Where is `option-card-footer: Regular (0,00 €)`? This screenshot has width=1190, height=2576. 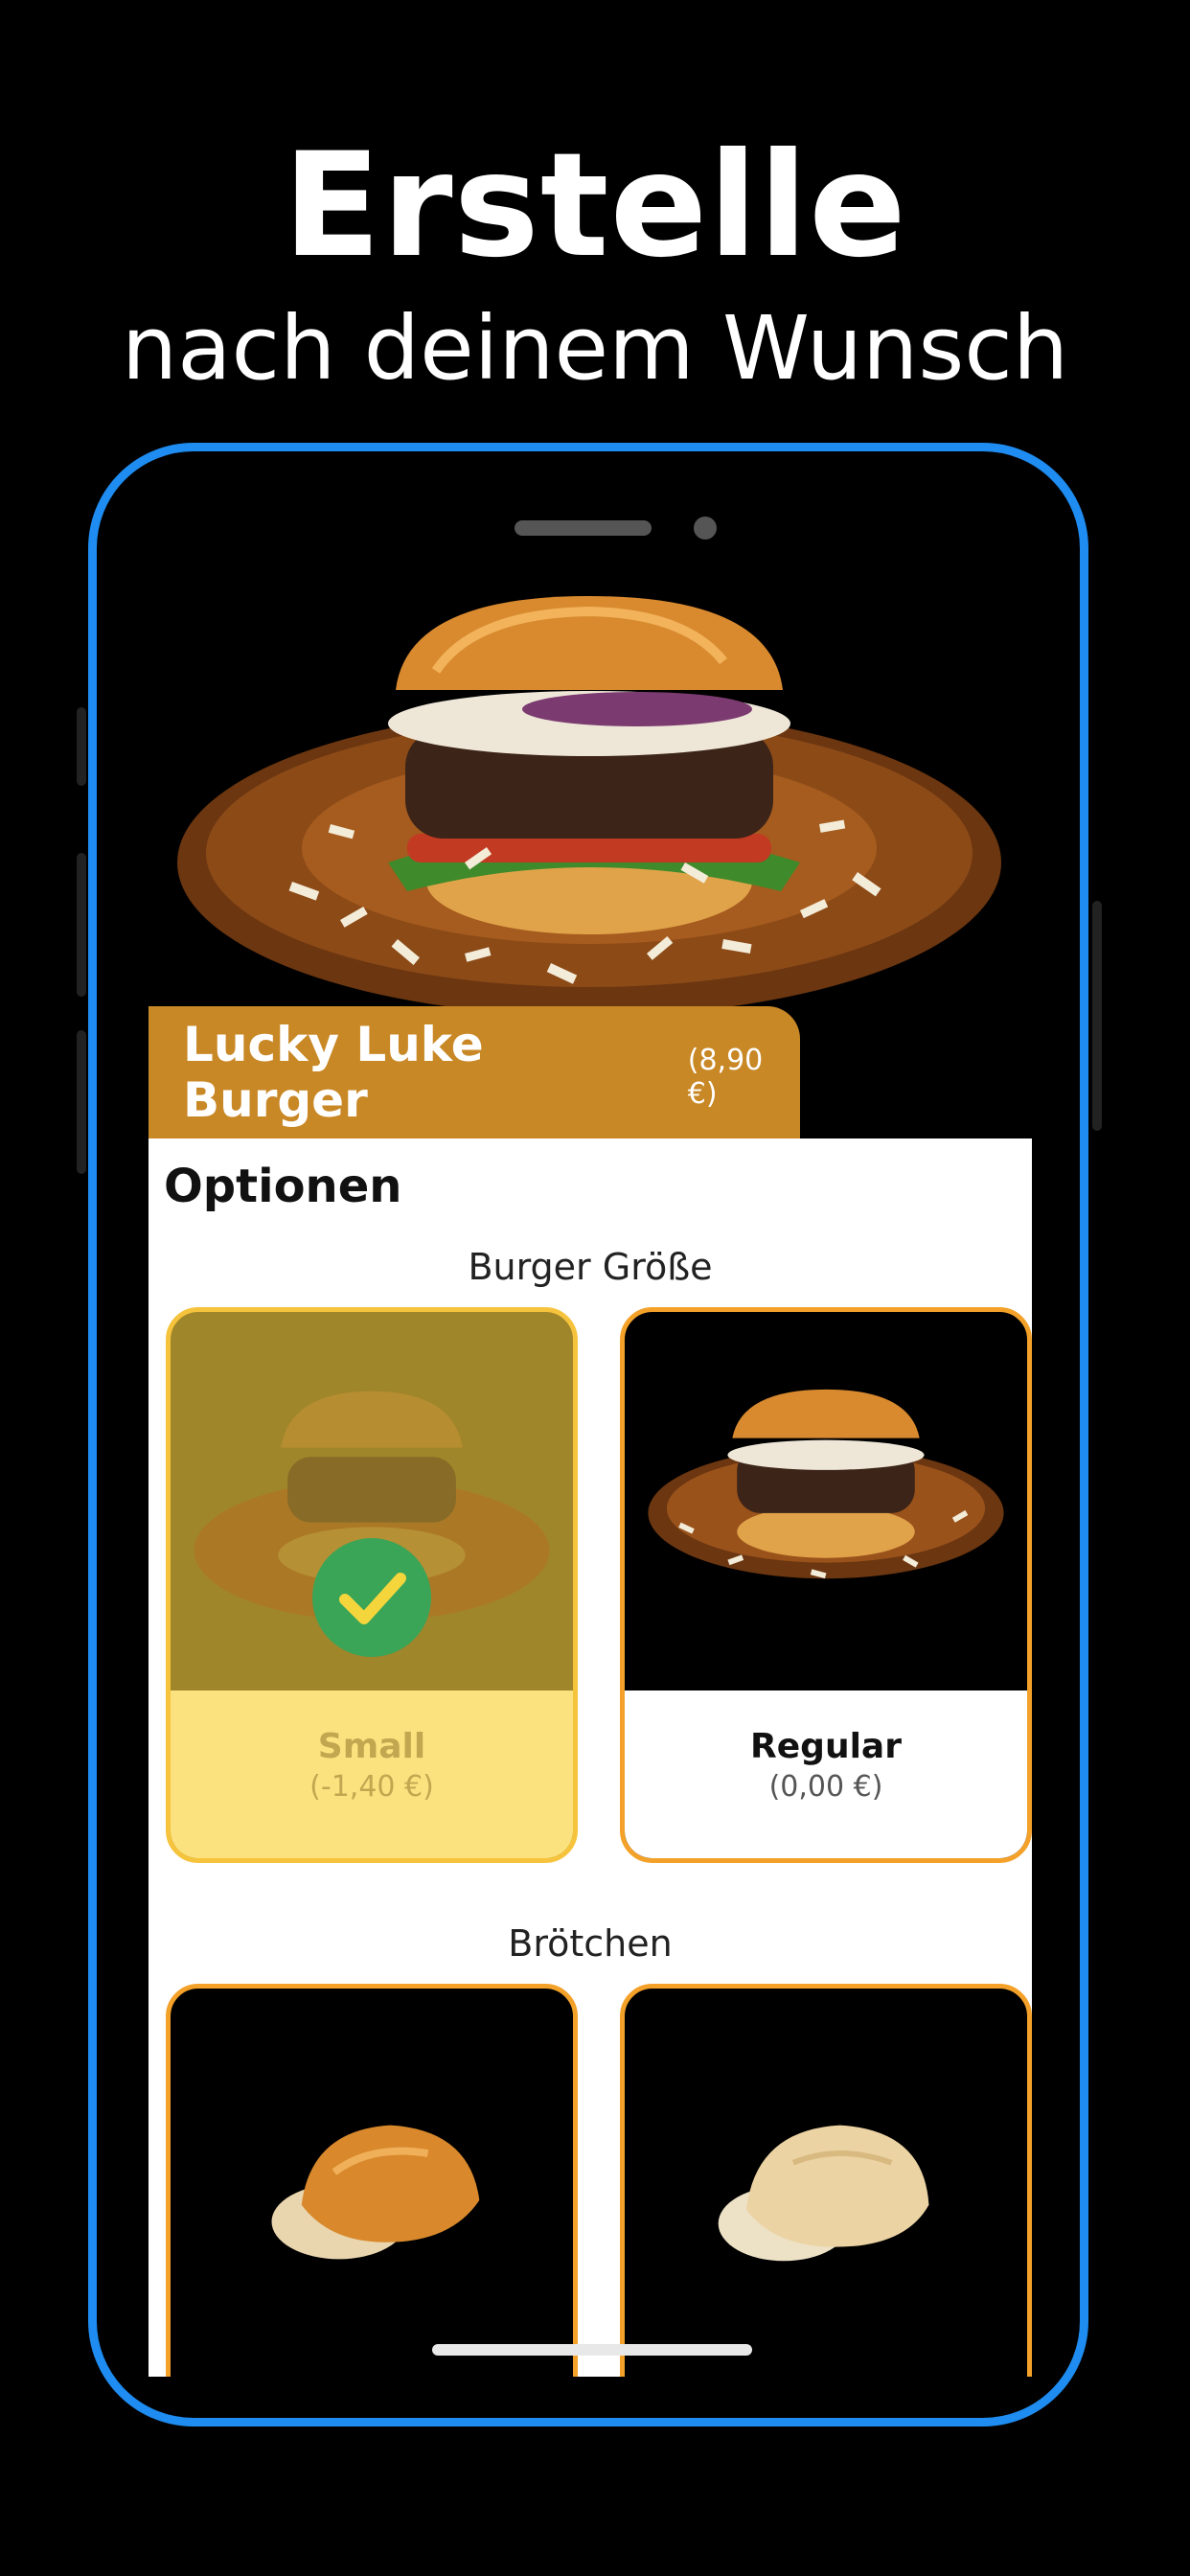 option-card-footer: Regular (0,00 €) is located at coordinates (826, 1774).